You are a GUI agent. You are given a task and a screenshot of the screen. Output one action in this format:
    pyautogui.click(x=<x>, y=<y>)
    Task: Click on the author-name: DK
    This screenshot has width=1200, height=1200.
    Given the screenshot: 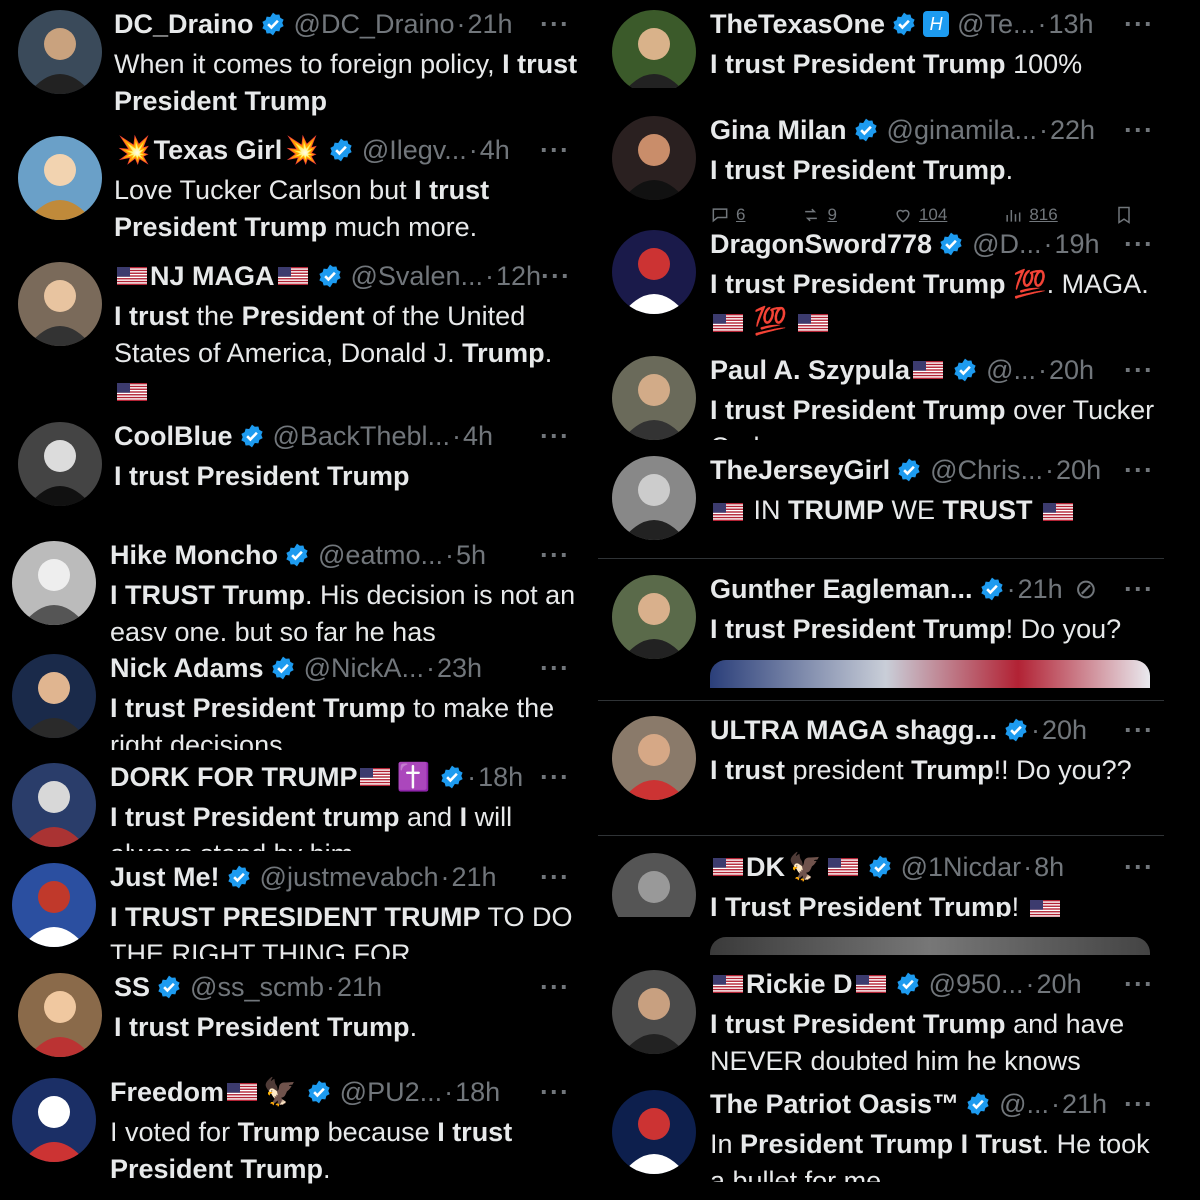 What is the action you would take?
    pyautogui.click(x=765, y=867)
    